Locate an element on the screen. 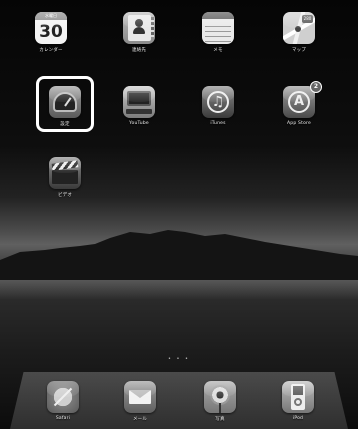  app-notes: メモ is located at coordinates (218, 32).